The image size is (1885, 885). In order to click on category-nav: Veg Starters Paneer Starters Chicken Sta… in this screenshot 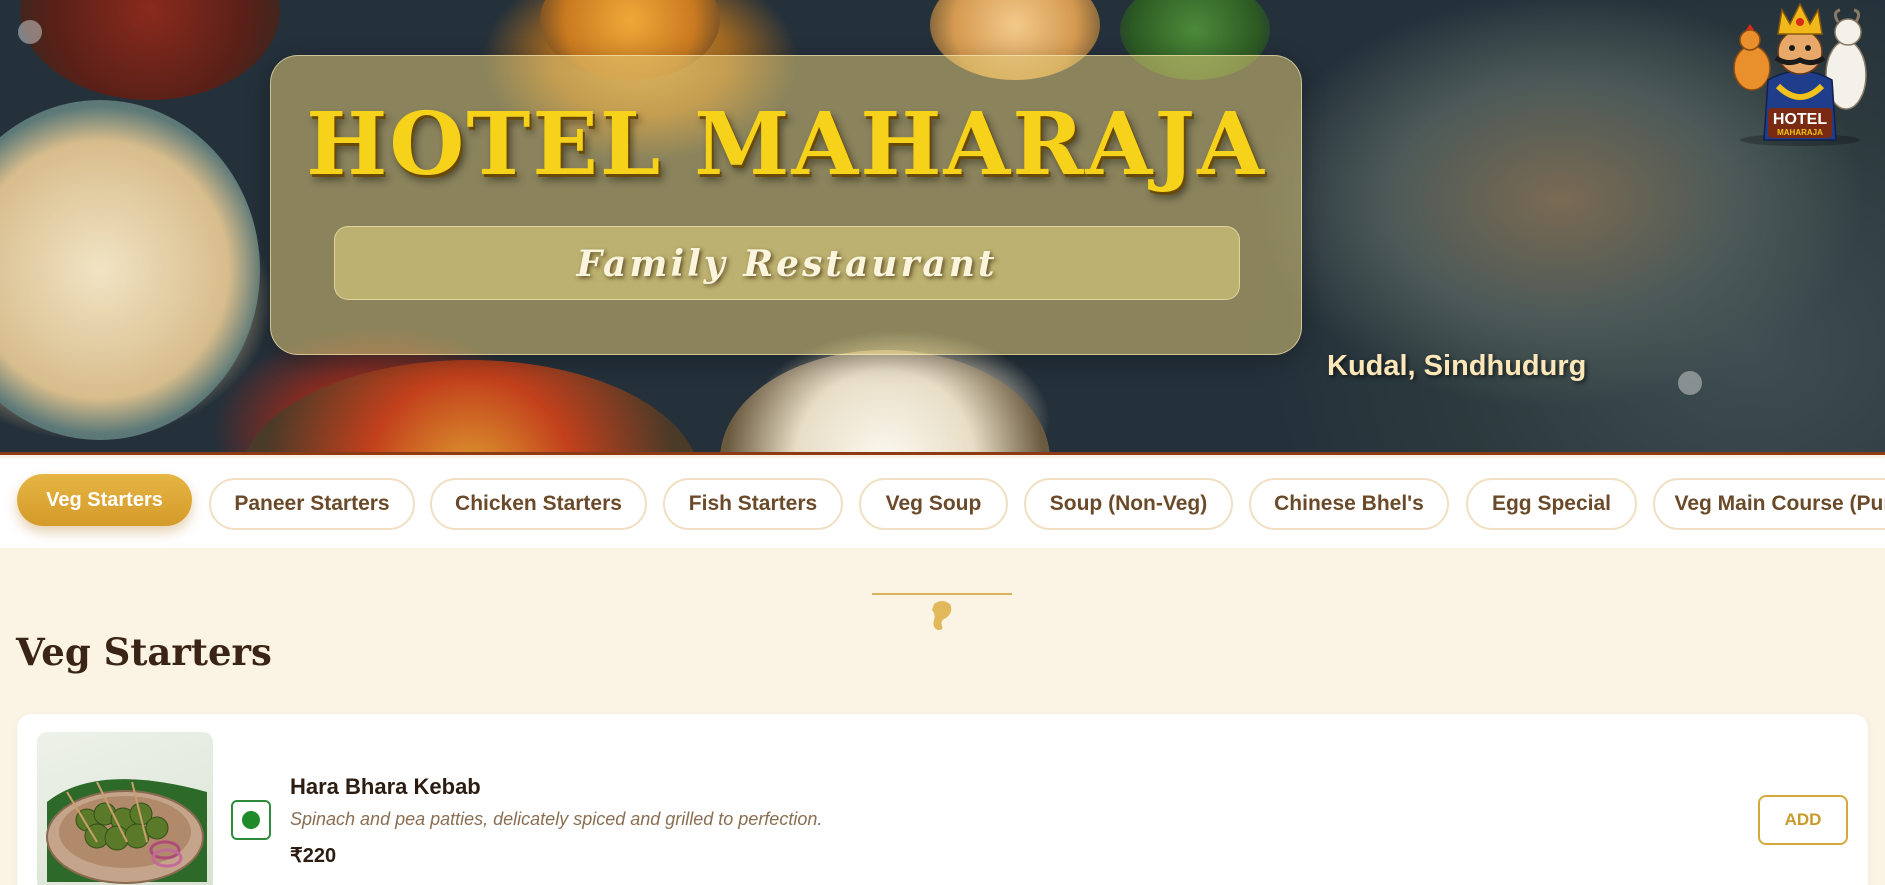, I will do `click(942, 503)`.